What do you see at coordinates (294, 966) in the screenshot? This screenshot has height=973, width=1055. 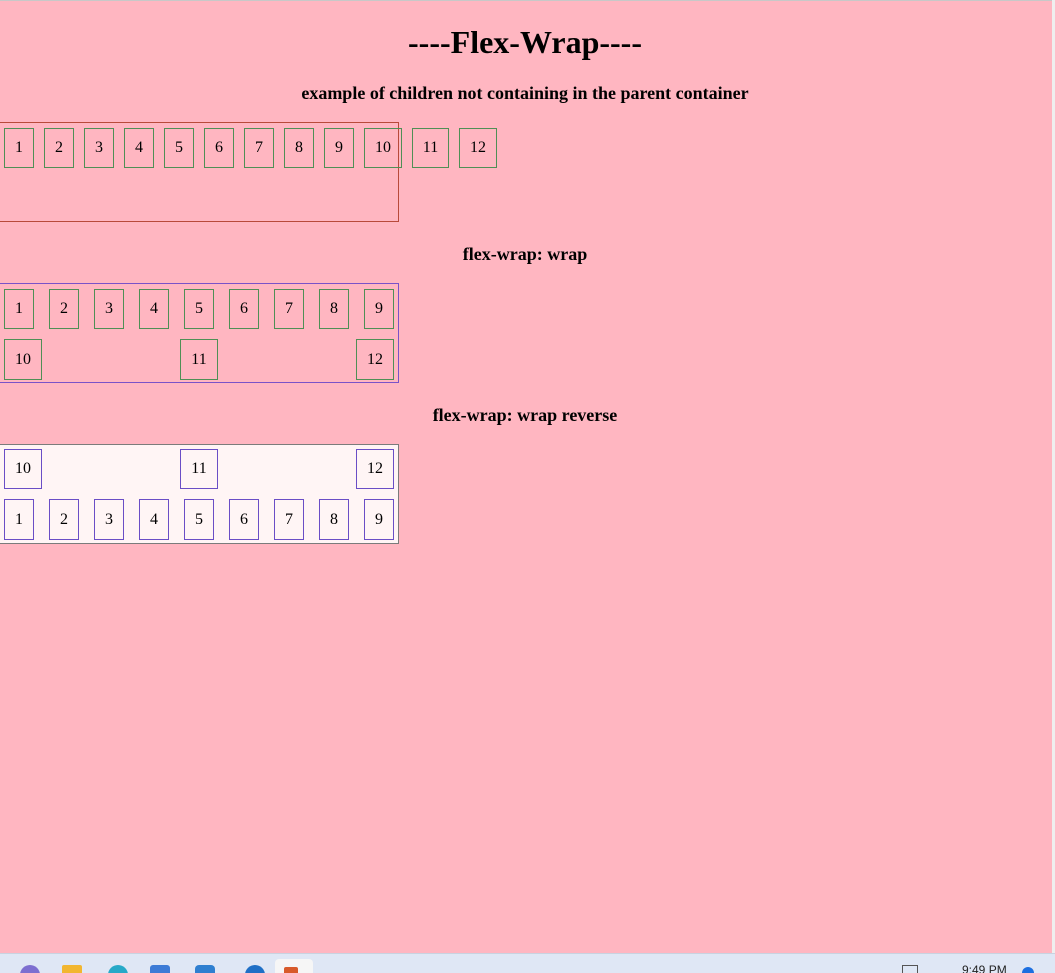 I see `active-app-icon` at bounding box center [294, 966].